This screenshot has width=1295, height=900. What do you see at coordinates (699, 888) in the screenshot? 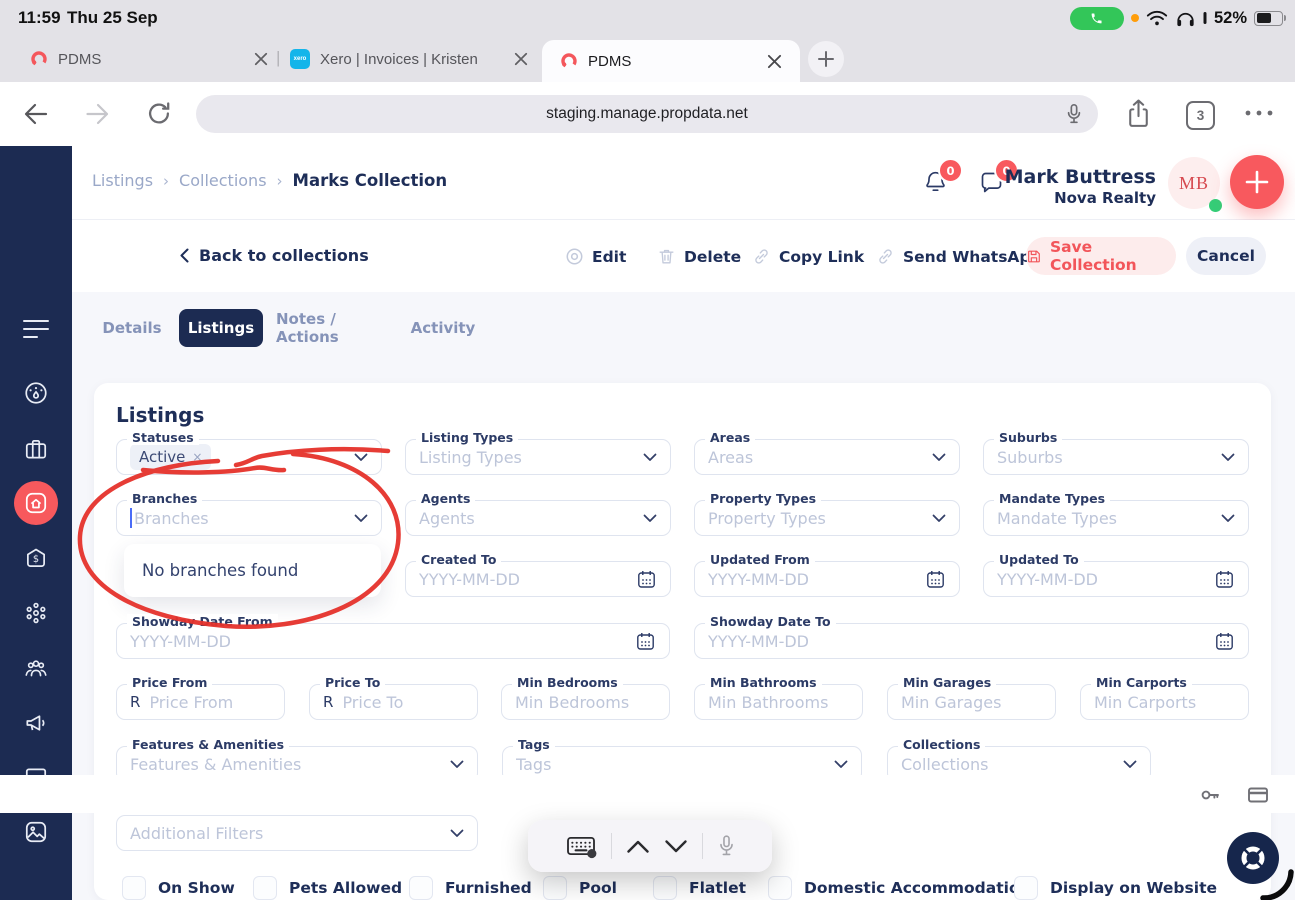
I see `checkbox-flatlet: Flatlet` at bounding box center [699, 888].